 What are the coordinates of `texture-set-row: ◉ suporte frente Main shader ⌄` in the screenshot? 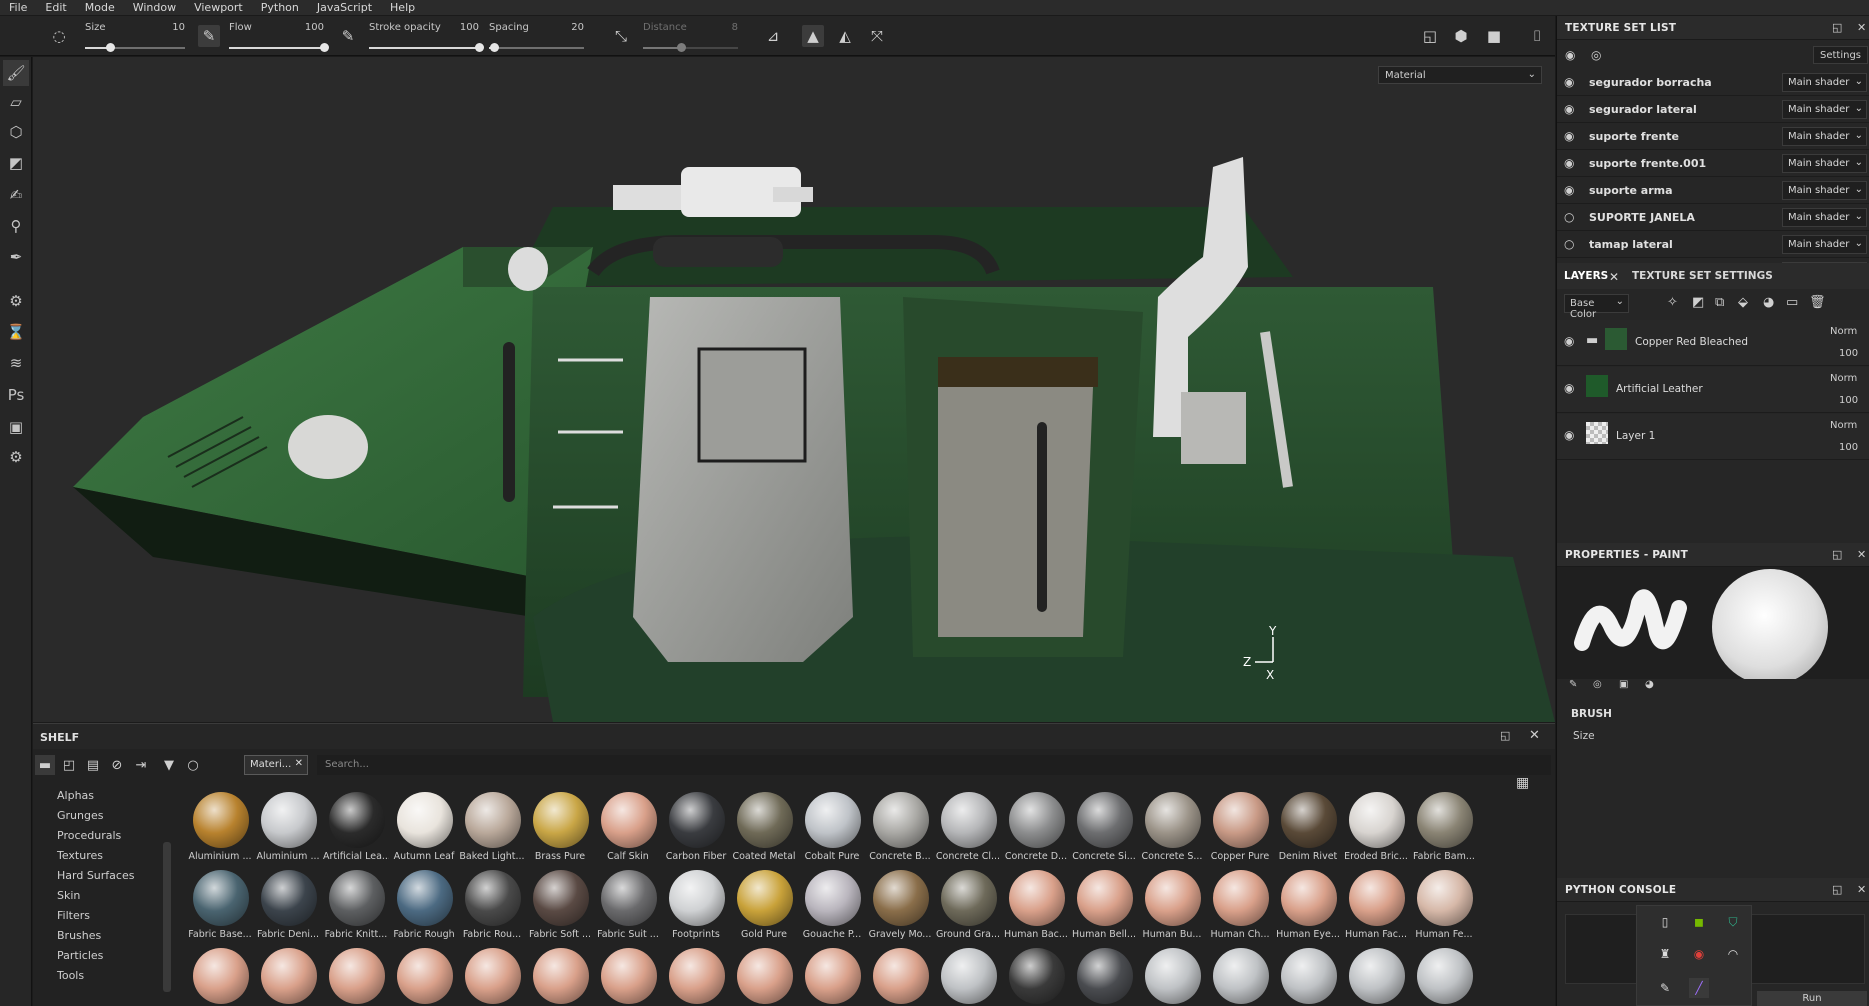 It's located at (1713, 136).